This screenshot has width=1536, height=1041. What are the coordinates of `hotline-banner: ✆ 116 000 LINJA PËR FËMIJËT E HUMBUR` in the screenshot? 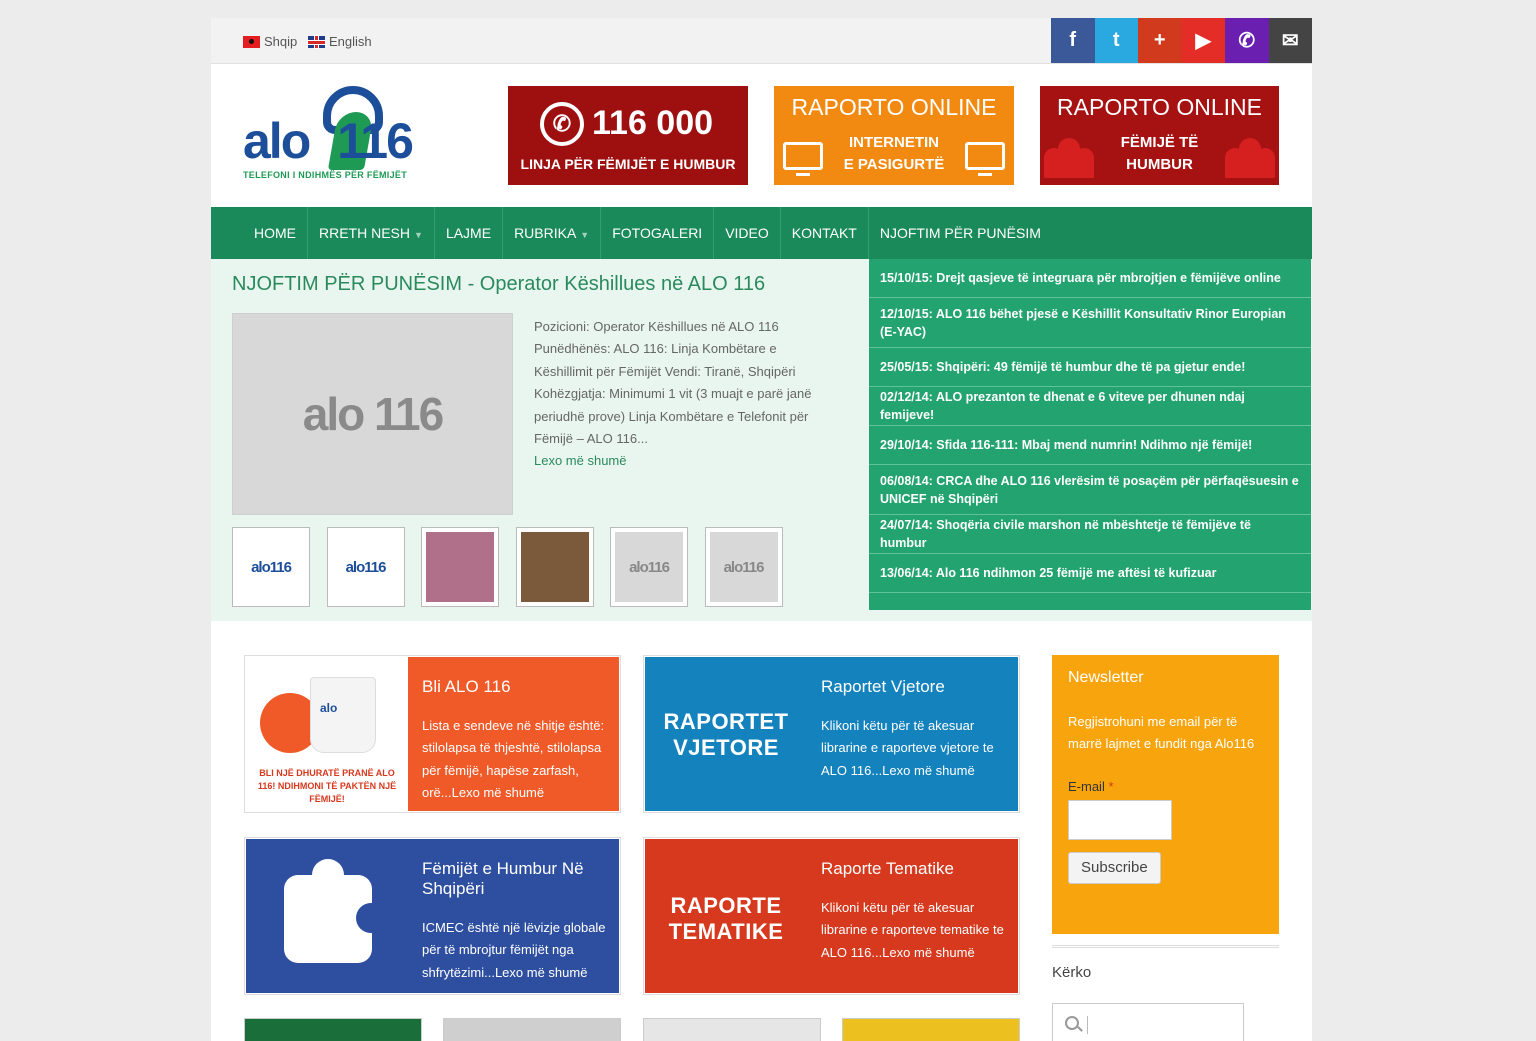 It's located at (628, 135).